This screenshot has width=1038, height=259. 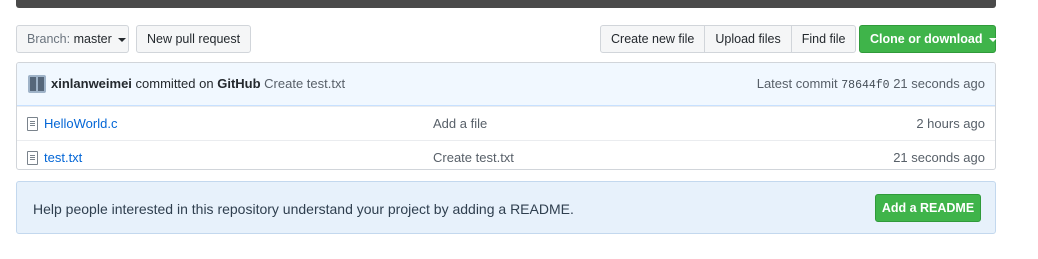 What do you see at coordinates (49, 39) in the screenshot?
I see `branch-prefix: Branch:` at bounding box center [49, 39].